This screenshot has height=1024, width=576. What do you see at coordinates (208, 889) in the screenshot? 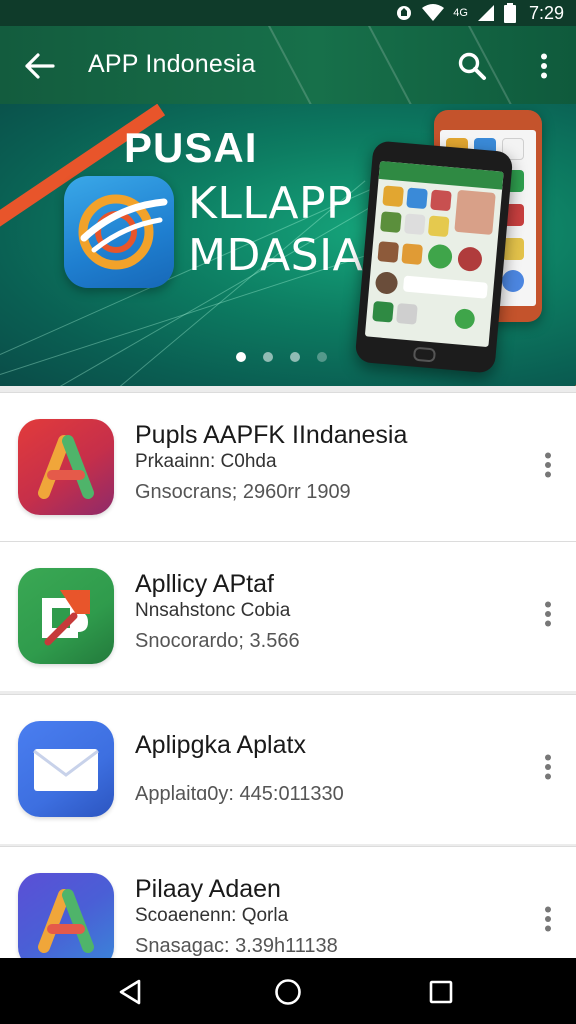
I see `app-title: Pilaay Adaen` at bounding box center [208, 889].